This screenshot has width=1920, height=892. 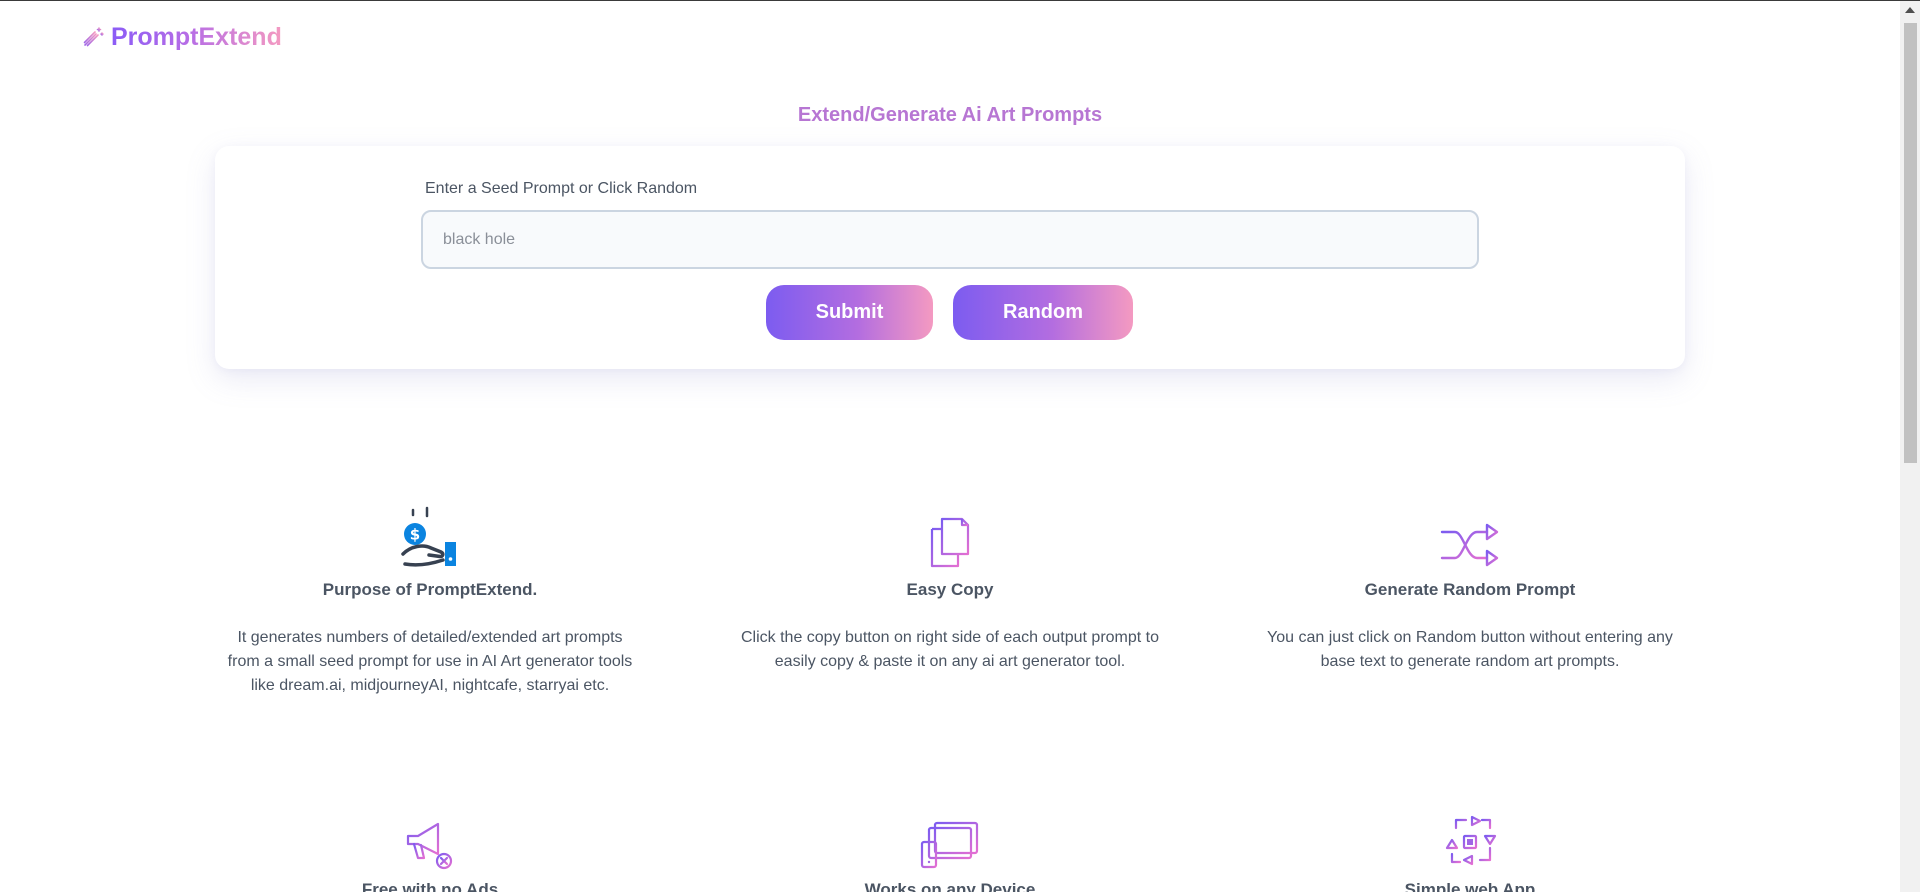 I want to click on submit-button: Submit, so click(x=849, y=312).